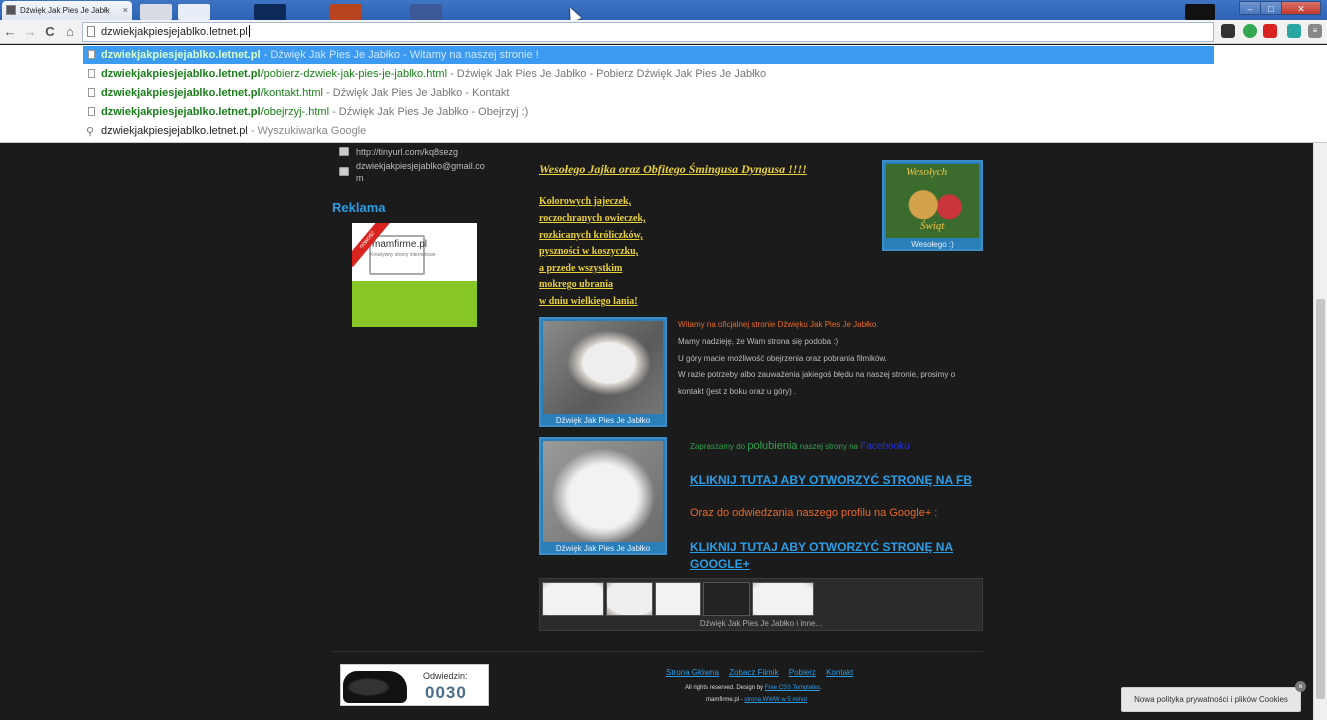 The image size is (1327, 720). What do you see at coordinates (360, 178) in the screenshot?
I see `email-line-2: m` at bounding box center [360, 178].